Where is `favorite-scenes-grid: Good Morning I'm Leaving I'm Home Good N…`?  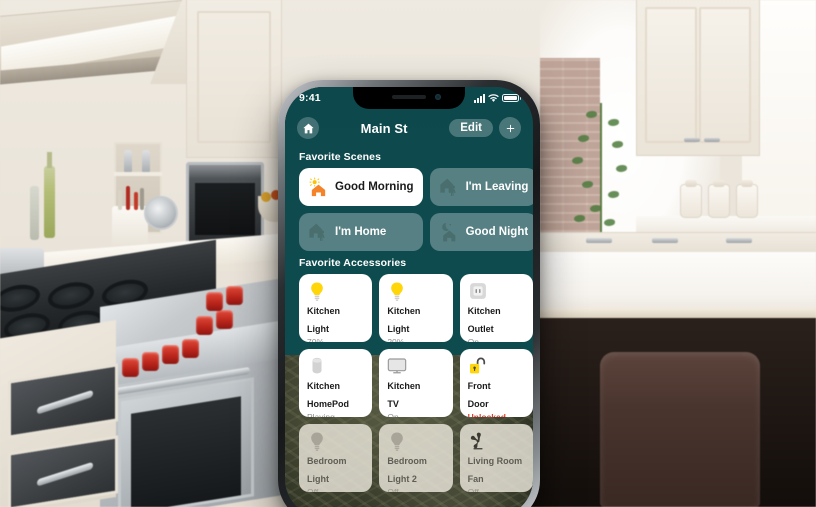
favorite-scenes-grid: Good Morning I'm Leaving I'm Home Good N… is located at coordinates (409, 209).